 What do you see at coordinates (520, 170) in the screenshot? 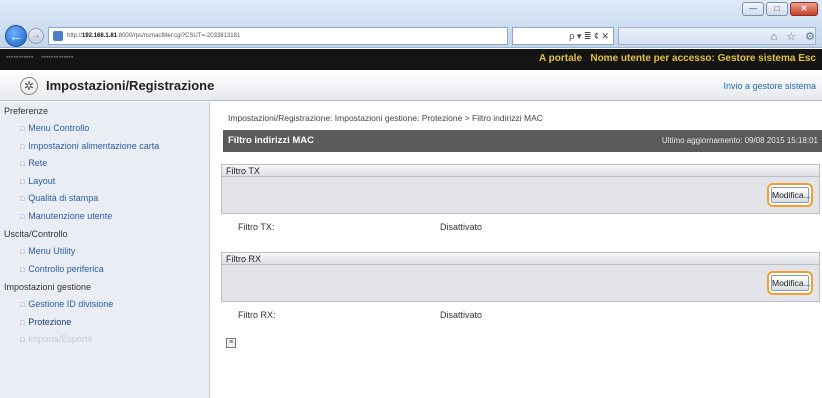
I see `tx-section-title: Filtro TX` at bounding box center [520, 170].